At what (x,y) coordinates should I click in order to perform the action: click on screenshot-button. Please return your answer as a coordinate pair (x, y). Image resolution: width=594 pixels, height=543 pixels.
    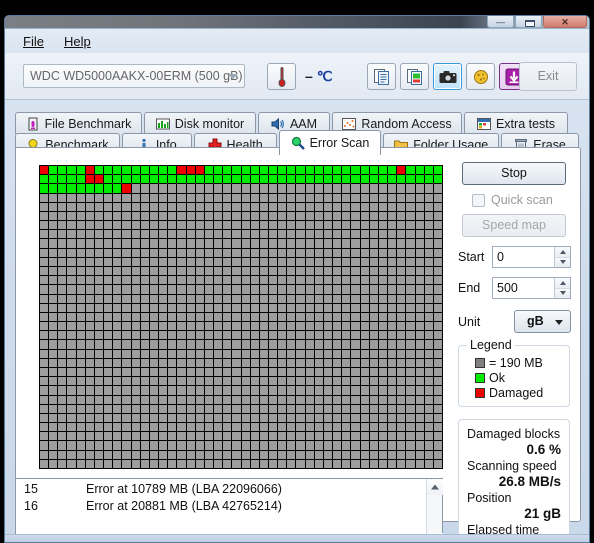
    Looking at the image, I should click on (447, 76).